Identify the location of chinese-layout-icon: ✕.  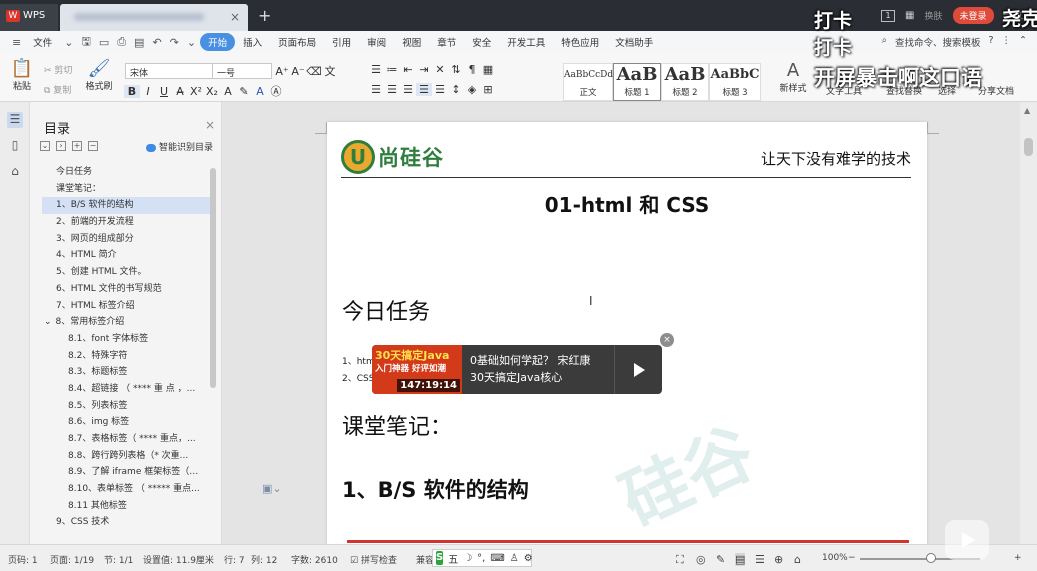
(440, 69).